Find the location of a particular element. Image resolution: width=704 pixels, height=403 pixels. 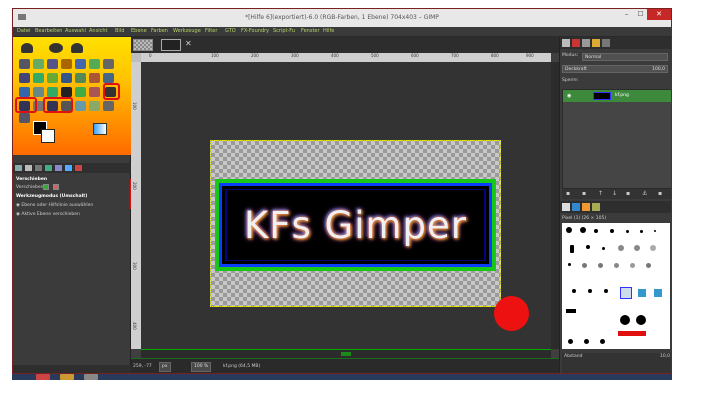

flip-icon is located at coordinates (38, 92).